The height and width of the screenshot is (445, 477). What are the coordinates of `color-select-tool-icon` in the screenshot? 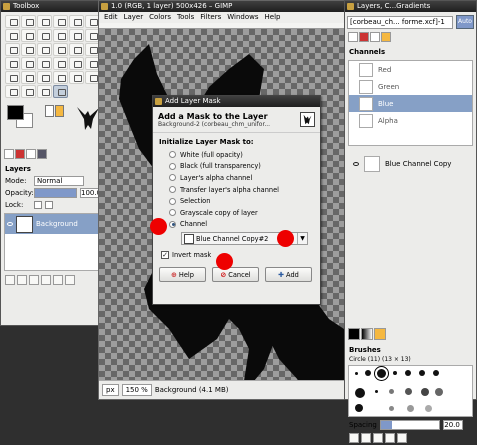 It's located at (76, 21).